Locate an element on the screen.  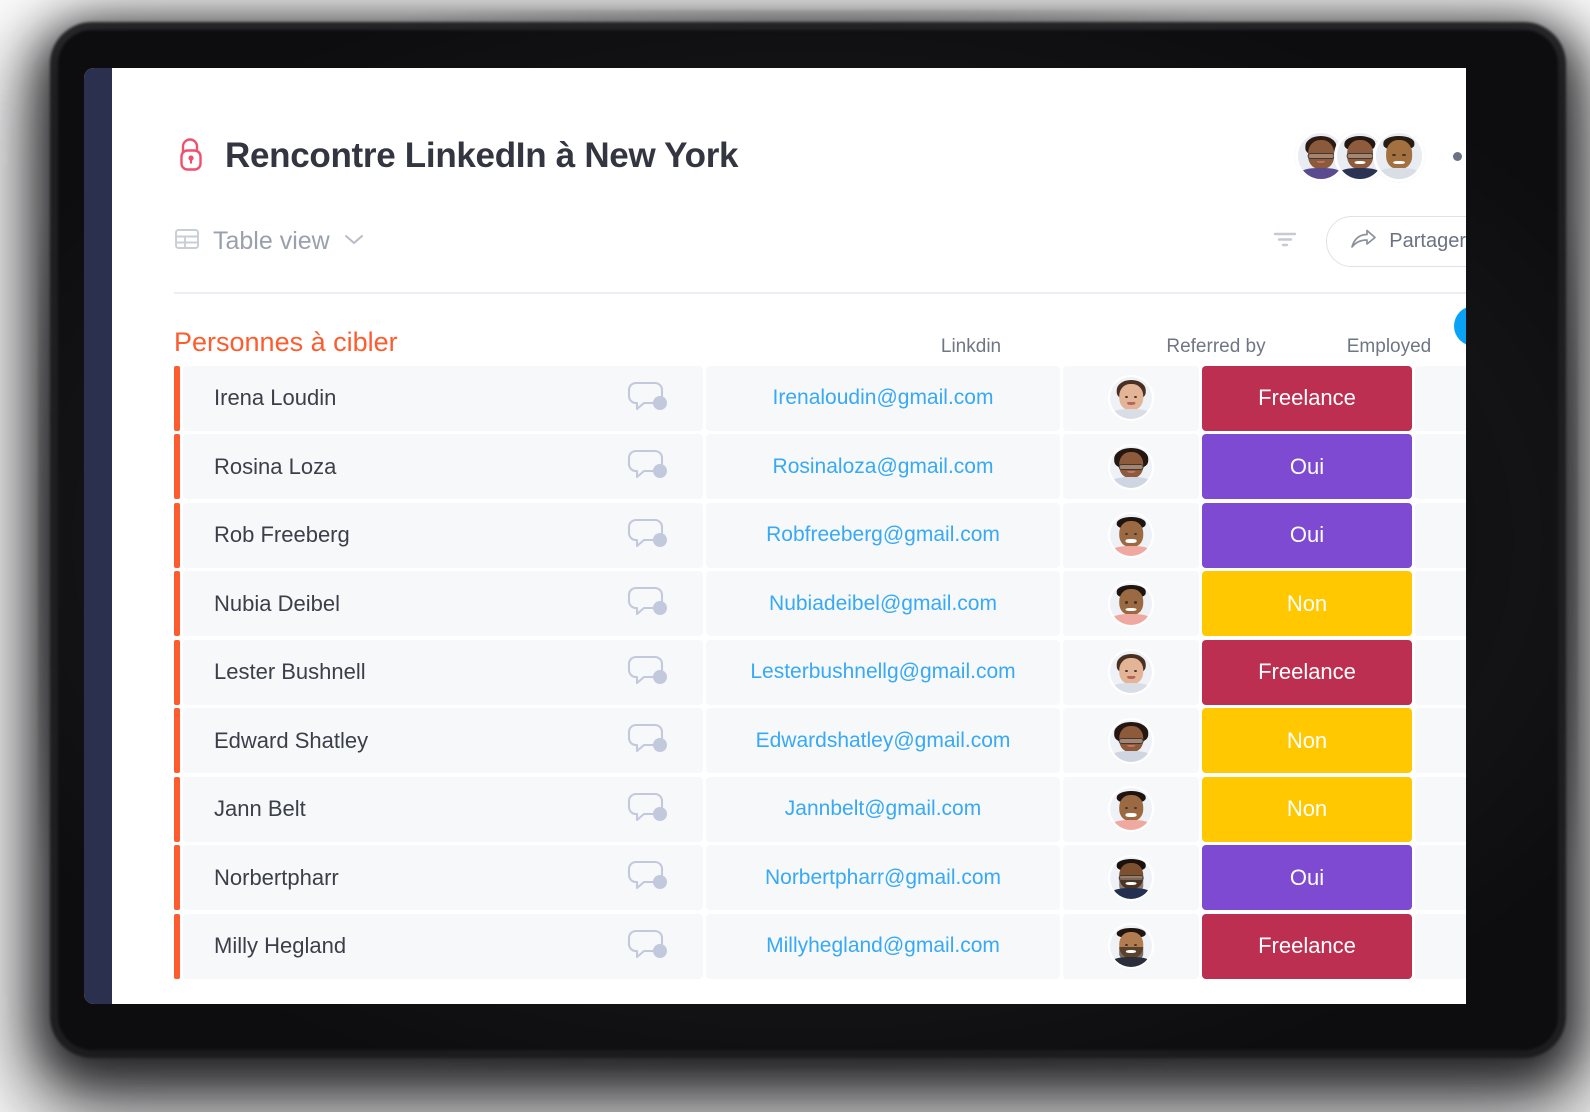
row-email-link: Robfreeberg@gmail.com is located at coordinates (883, 535).